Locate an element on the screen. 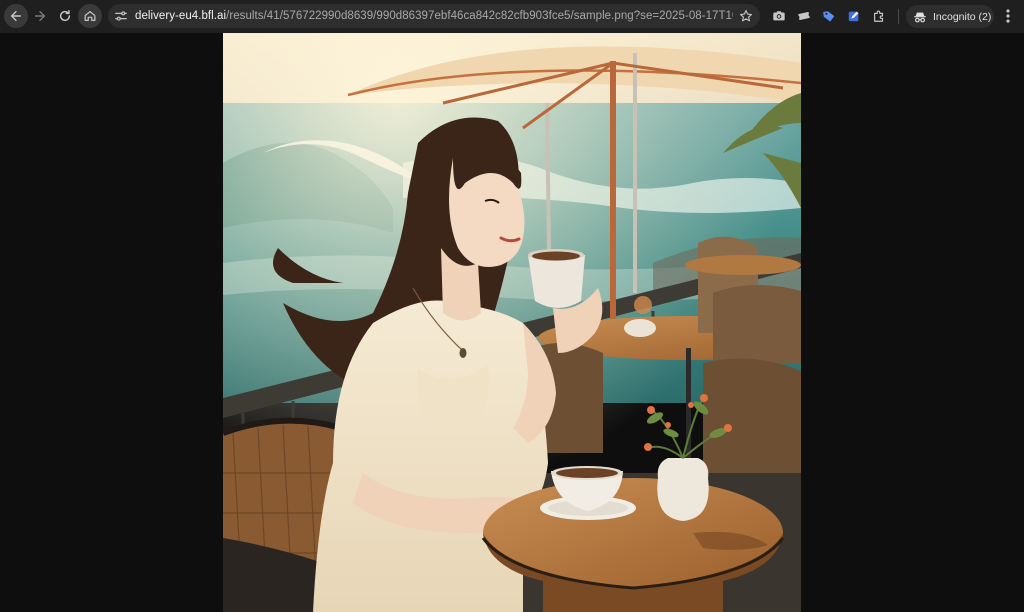 Image resolution: width=1024 pixels, height=612 pixels. home-icon is located at coordinates (90, 16).